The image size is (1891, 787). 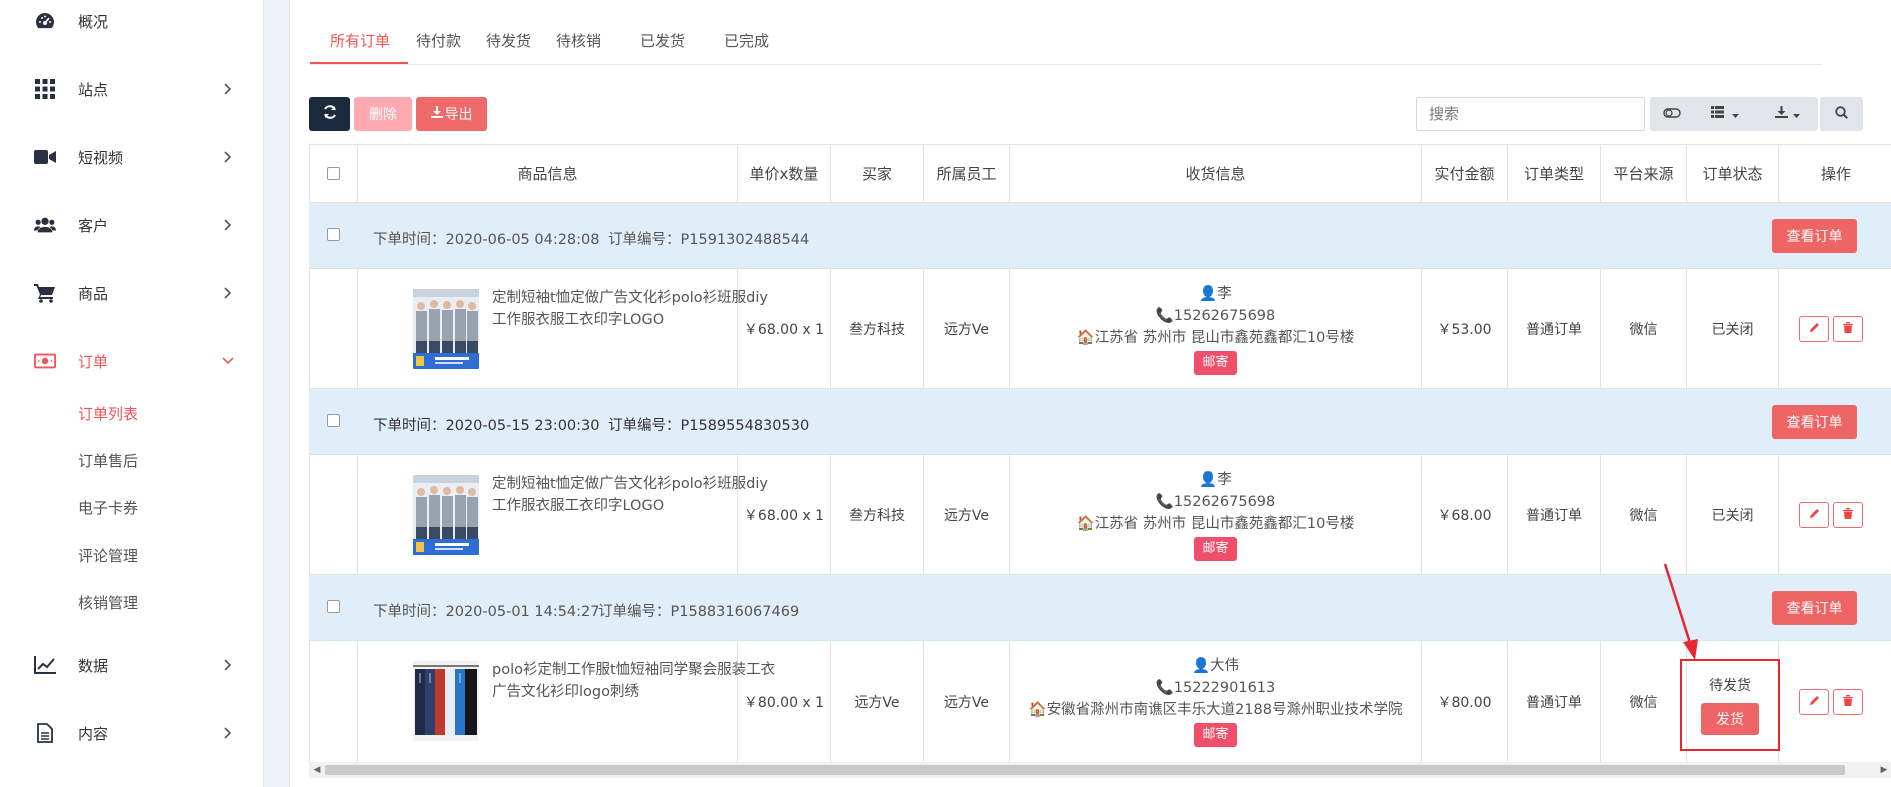 I want to click on product-cell: polo衫定制工作服t恤短袖同学聚会服装工衣广告文化衫印logo刺绣, so click(x=566, y=701).